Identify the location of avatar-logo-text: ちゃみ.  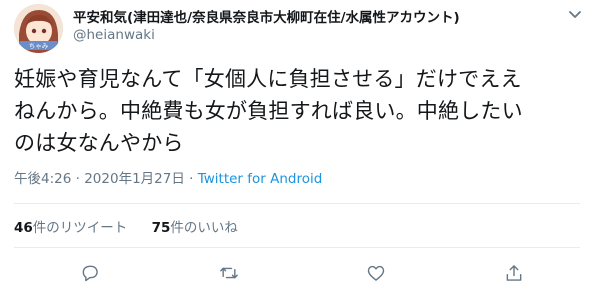
(39, 46).